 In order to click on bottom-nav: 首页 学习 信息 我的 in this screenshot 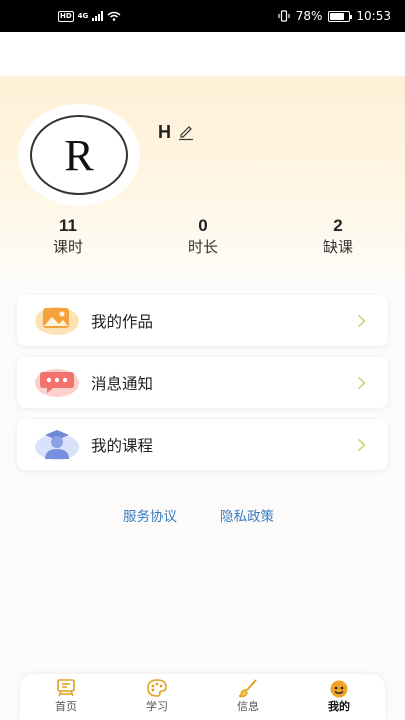, I will do `click(202, 697)`.